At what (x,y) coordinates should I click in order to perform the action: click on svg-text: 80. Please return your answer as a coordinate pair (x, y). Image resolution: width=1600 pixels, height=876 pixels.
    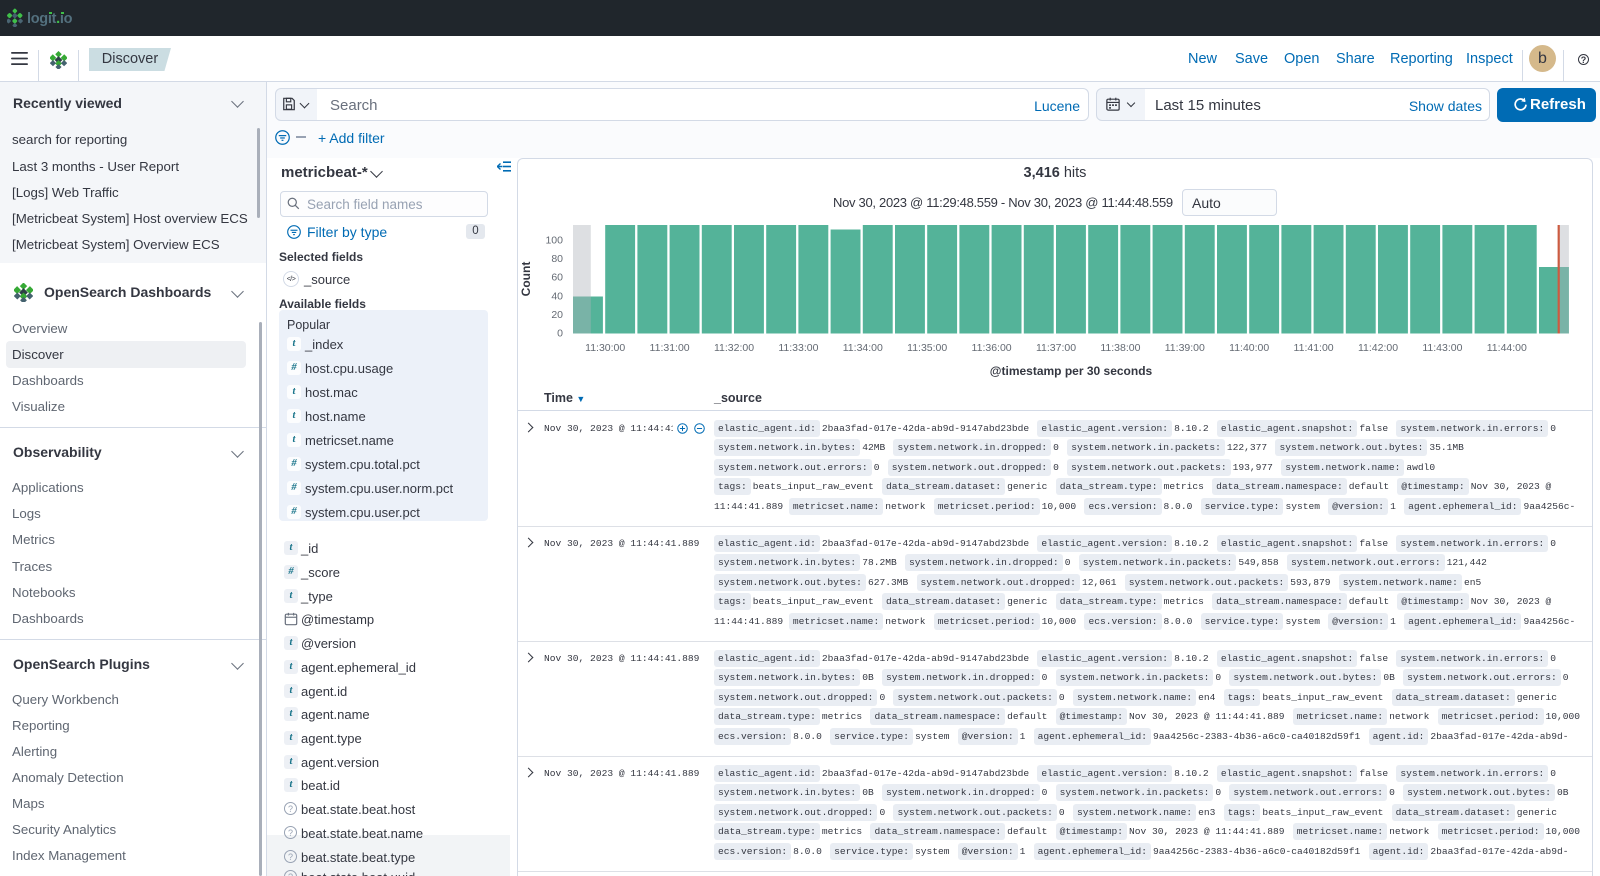
    Looking at the image, I should click on (557, 259).